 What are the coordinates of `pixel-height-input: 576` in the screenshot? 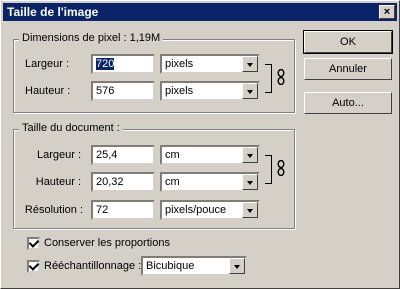 It's located at (123, 91).